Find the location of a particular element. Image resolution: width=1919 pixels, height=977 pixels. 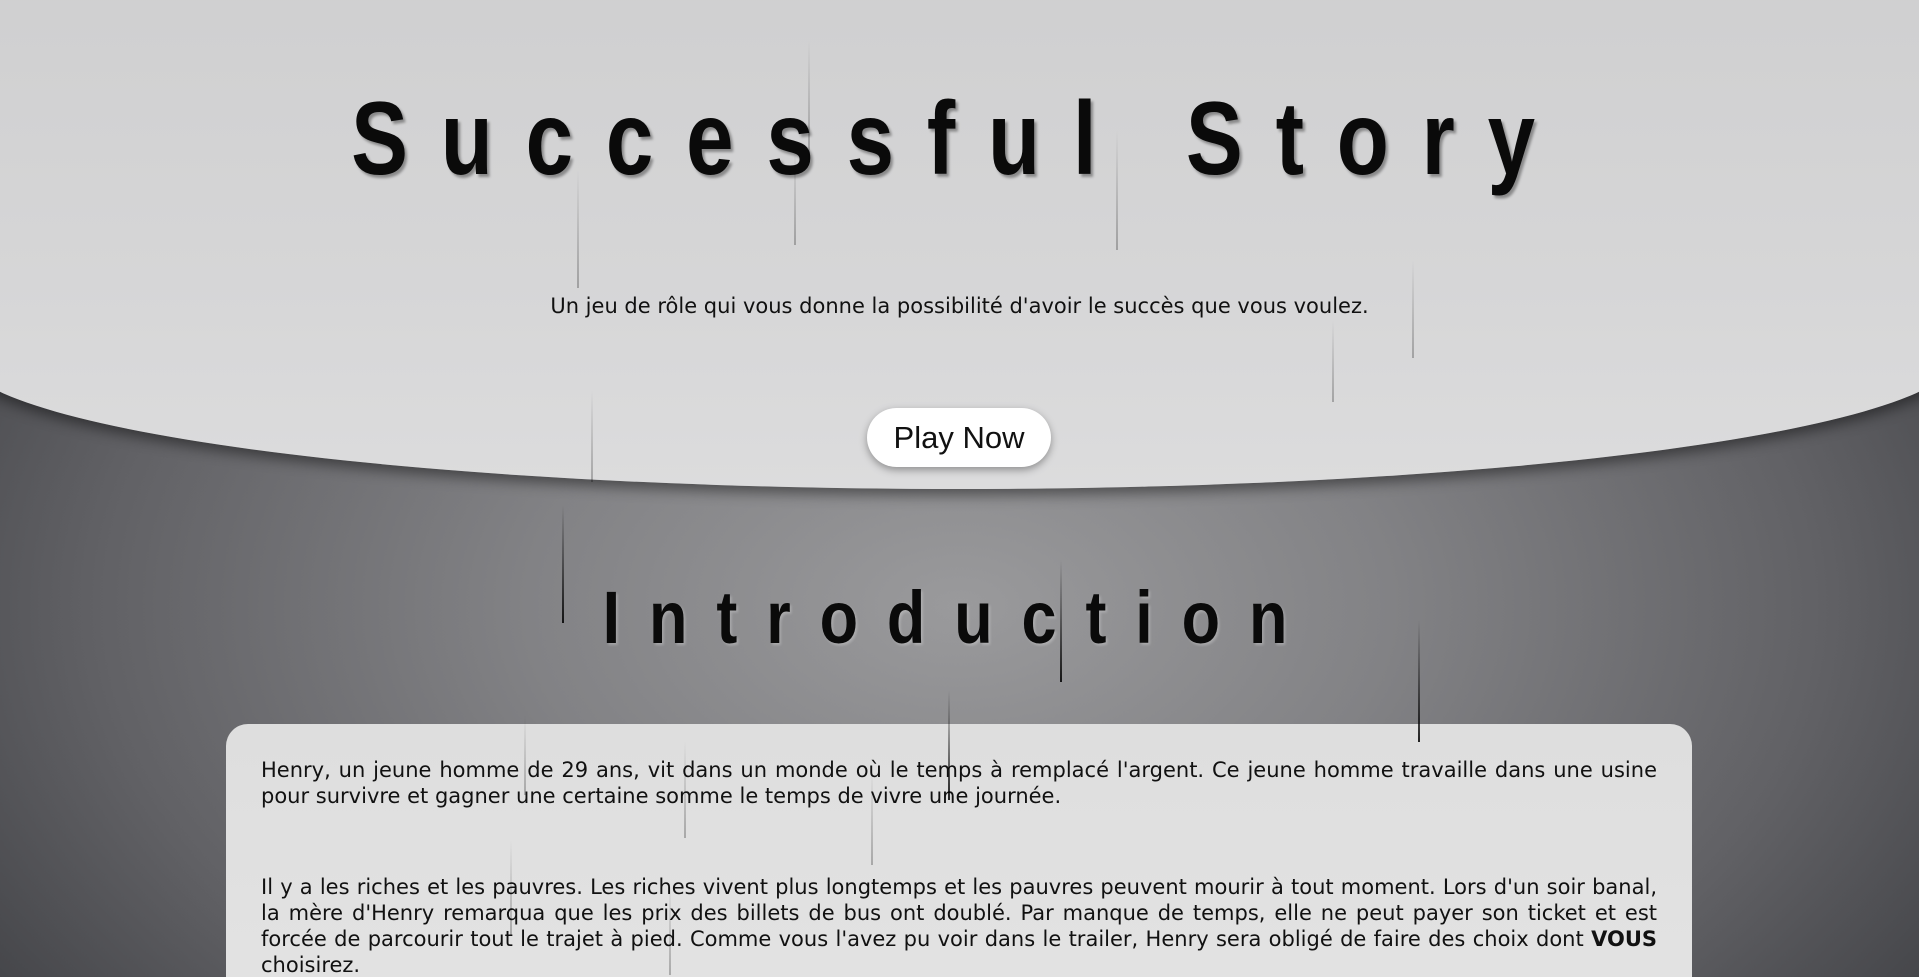

intro-paragraph-2-end: choisirez. is located at coordinates (311, 965).